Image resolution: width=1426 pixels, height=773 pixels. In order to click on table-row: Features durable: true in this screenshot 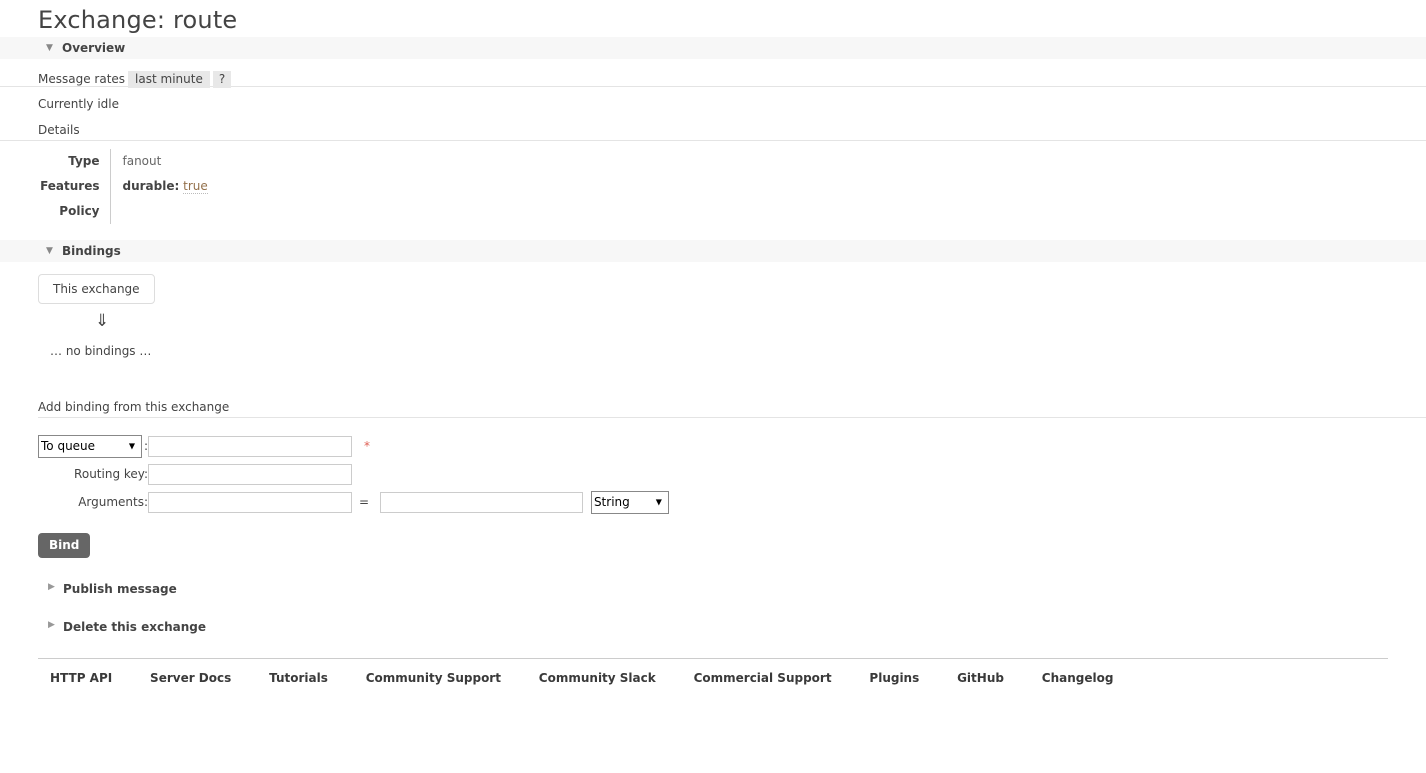, I will do `click(123, 186)`.